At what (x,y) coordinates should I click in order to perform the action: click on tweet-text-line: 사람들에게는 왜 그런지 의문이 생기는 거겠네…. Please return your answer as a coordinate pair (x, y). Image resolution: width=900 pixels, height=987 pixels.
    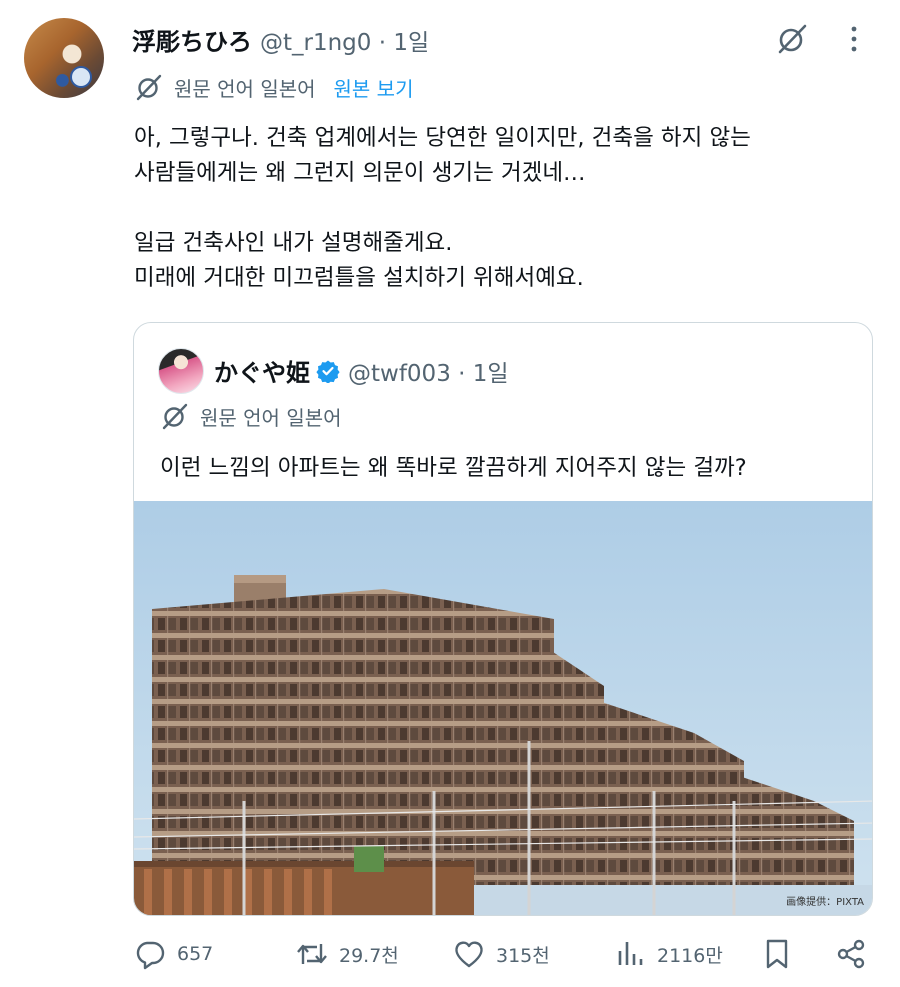
    Looking at the image, I should click on (360, 173).